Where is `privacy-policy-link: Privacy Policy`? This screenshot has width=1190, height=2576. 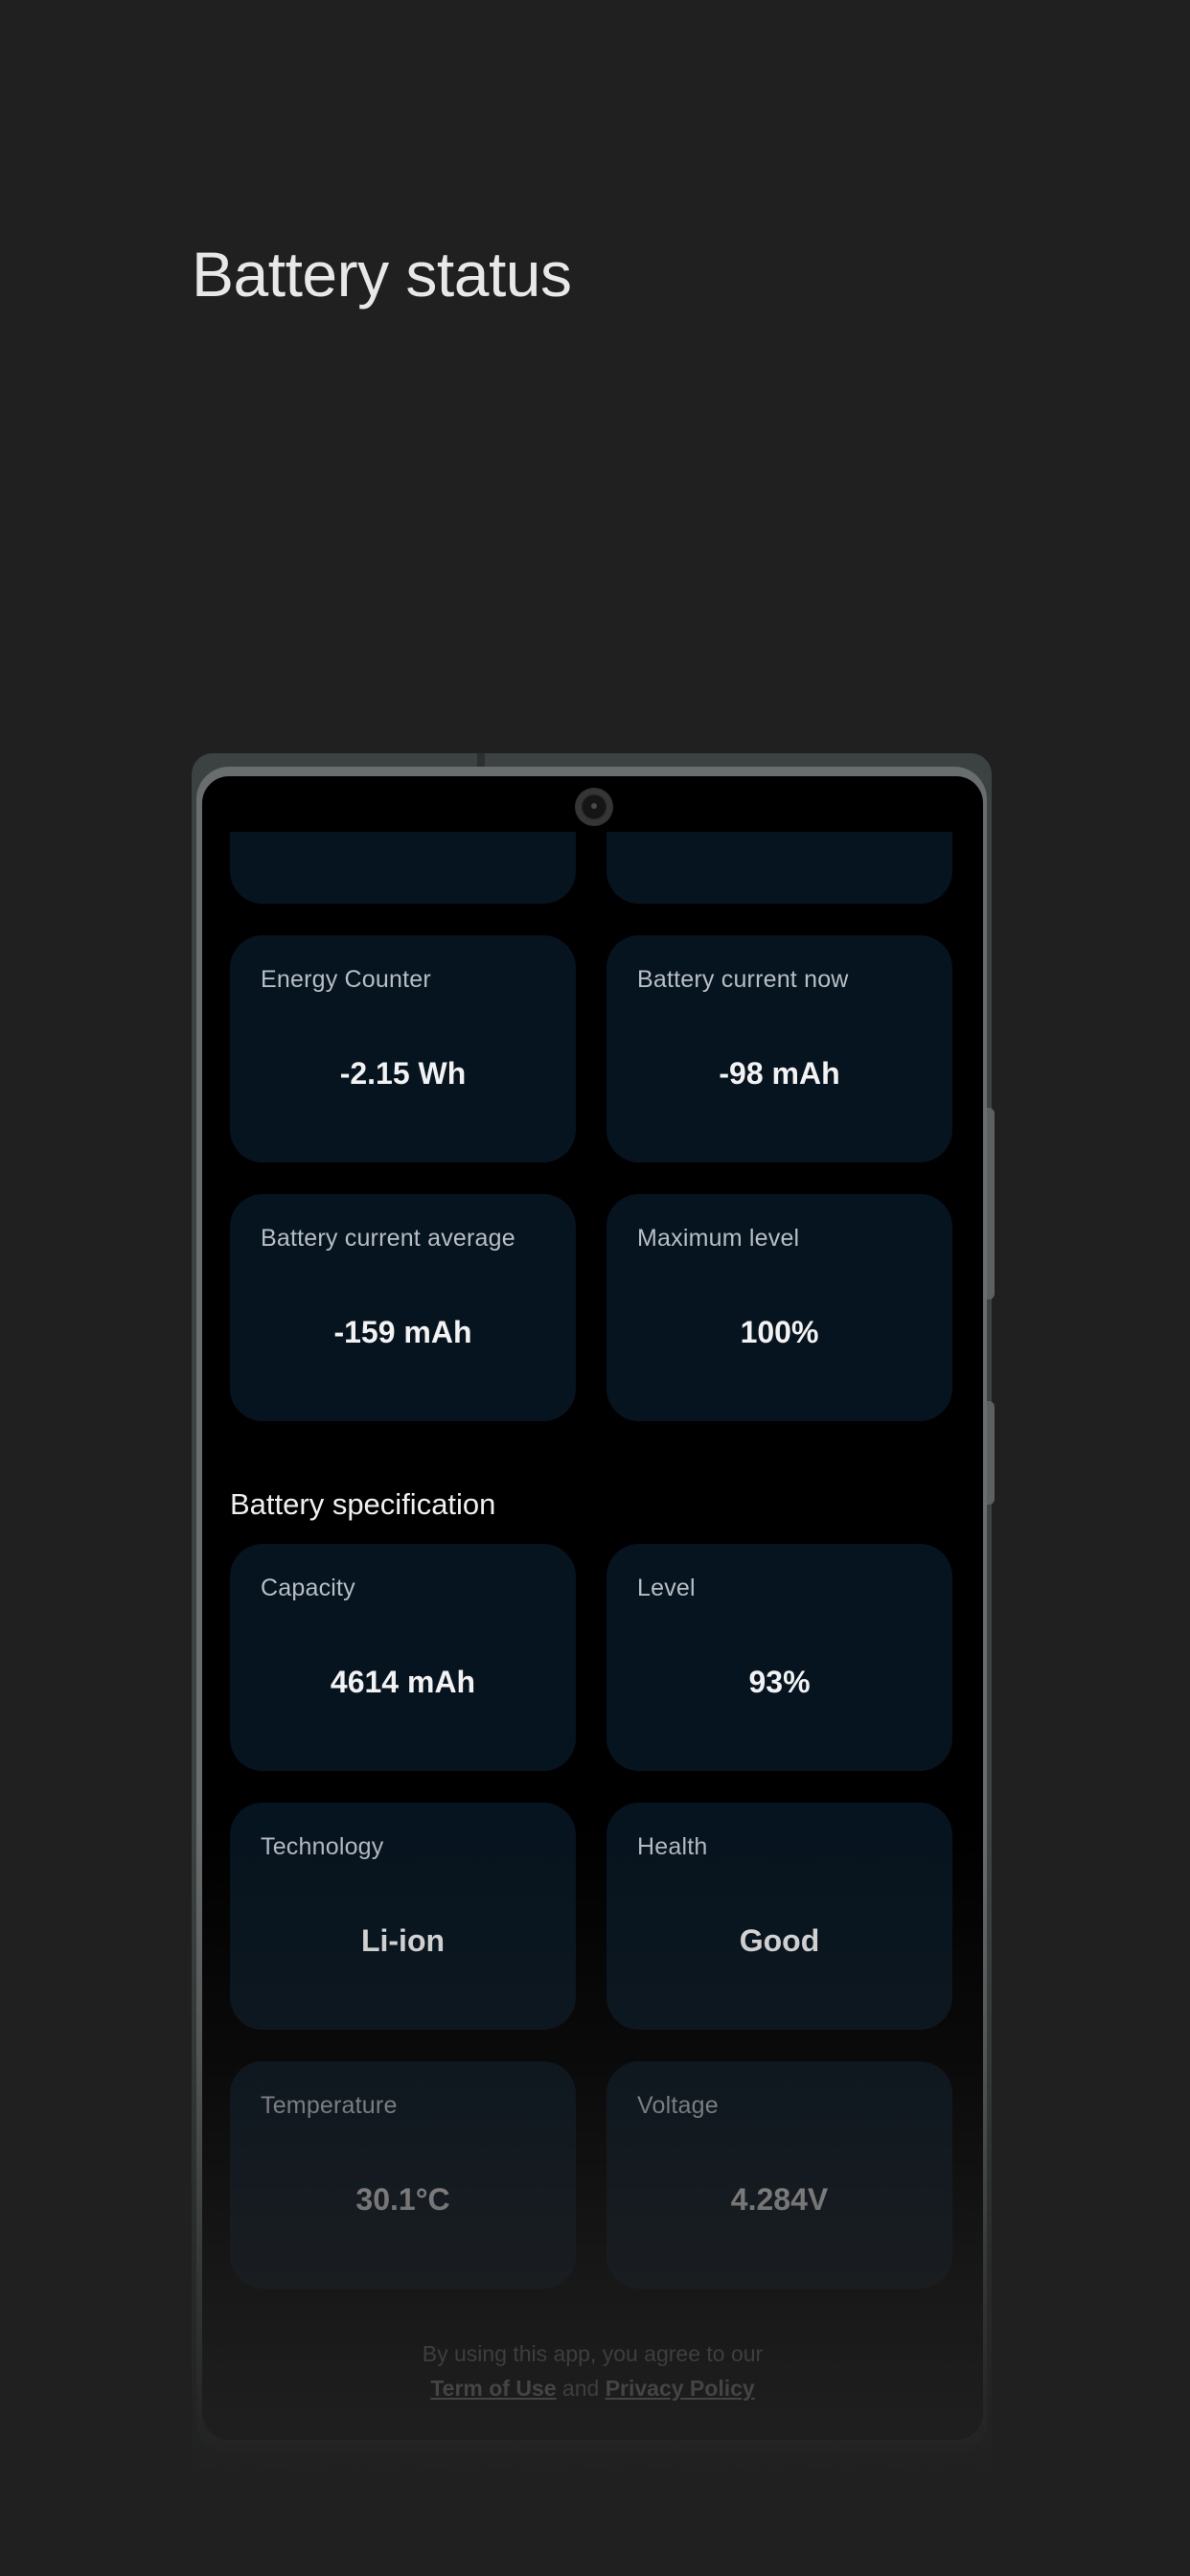 privacy-policy-link: Privacy Policy is located at coordinates (681, 2388).